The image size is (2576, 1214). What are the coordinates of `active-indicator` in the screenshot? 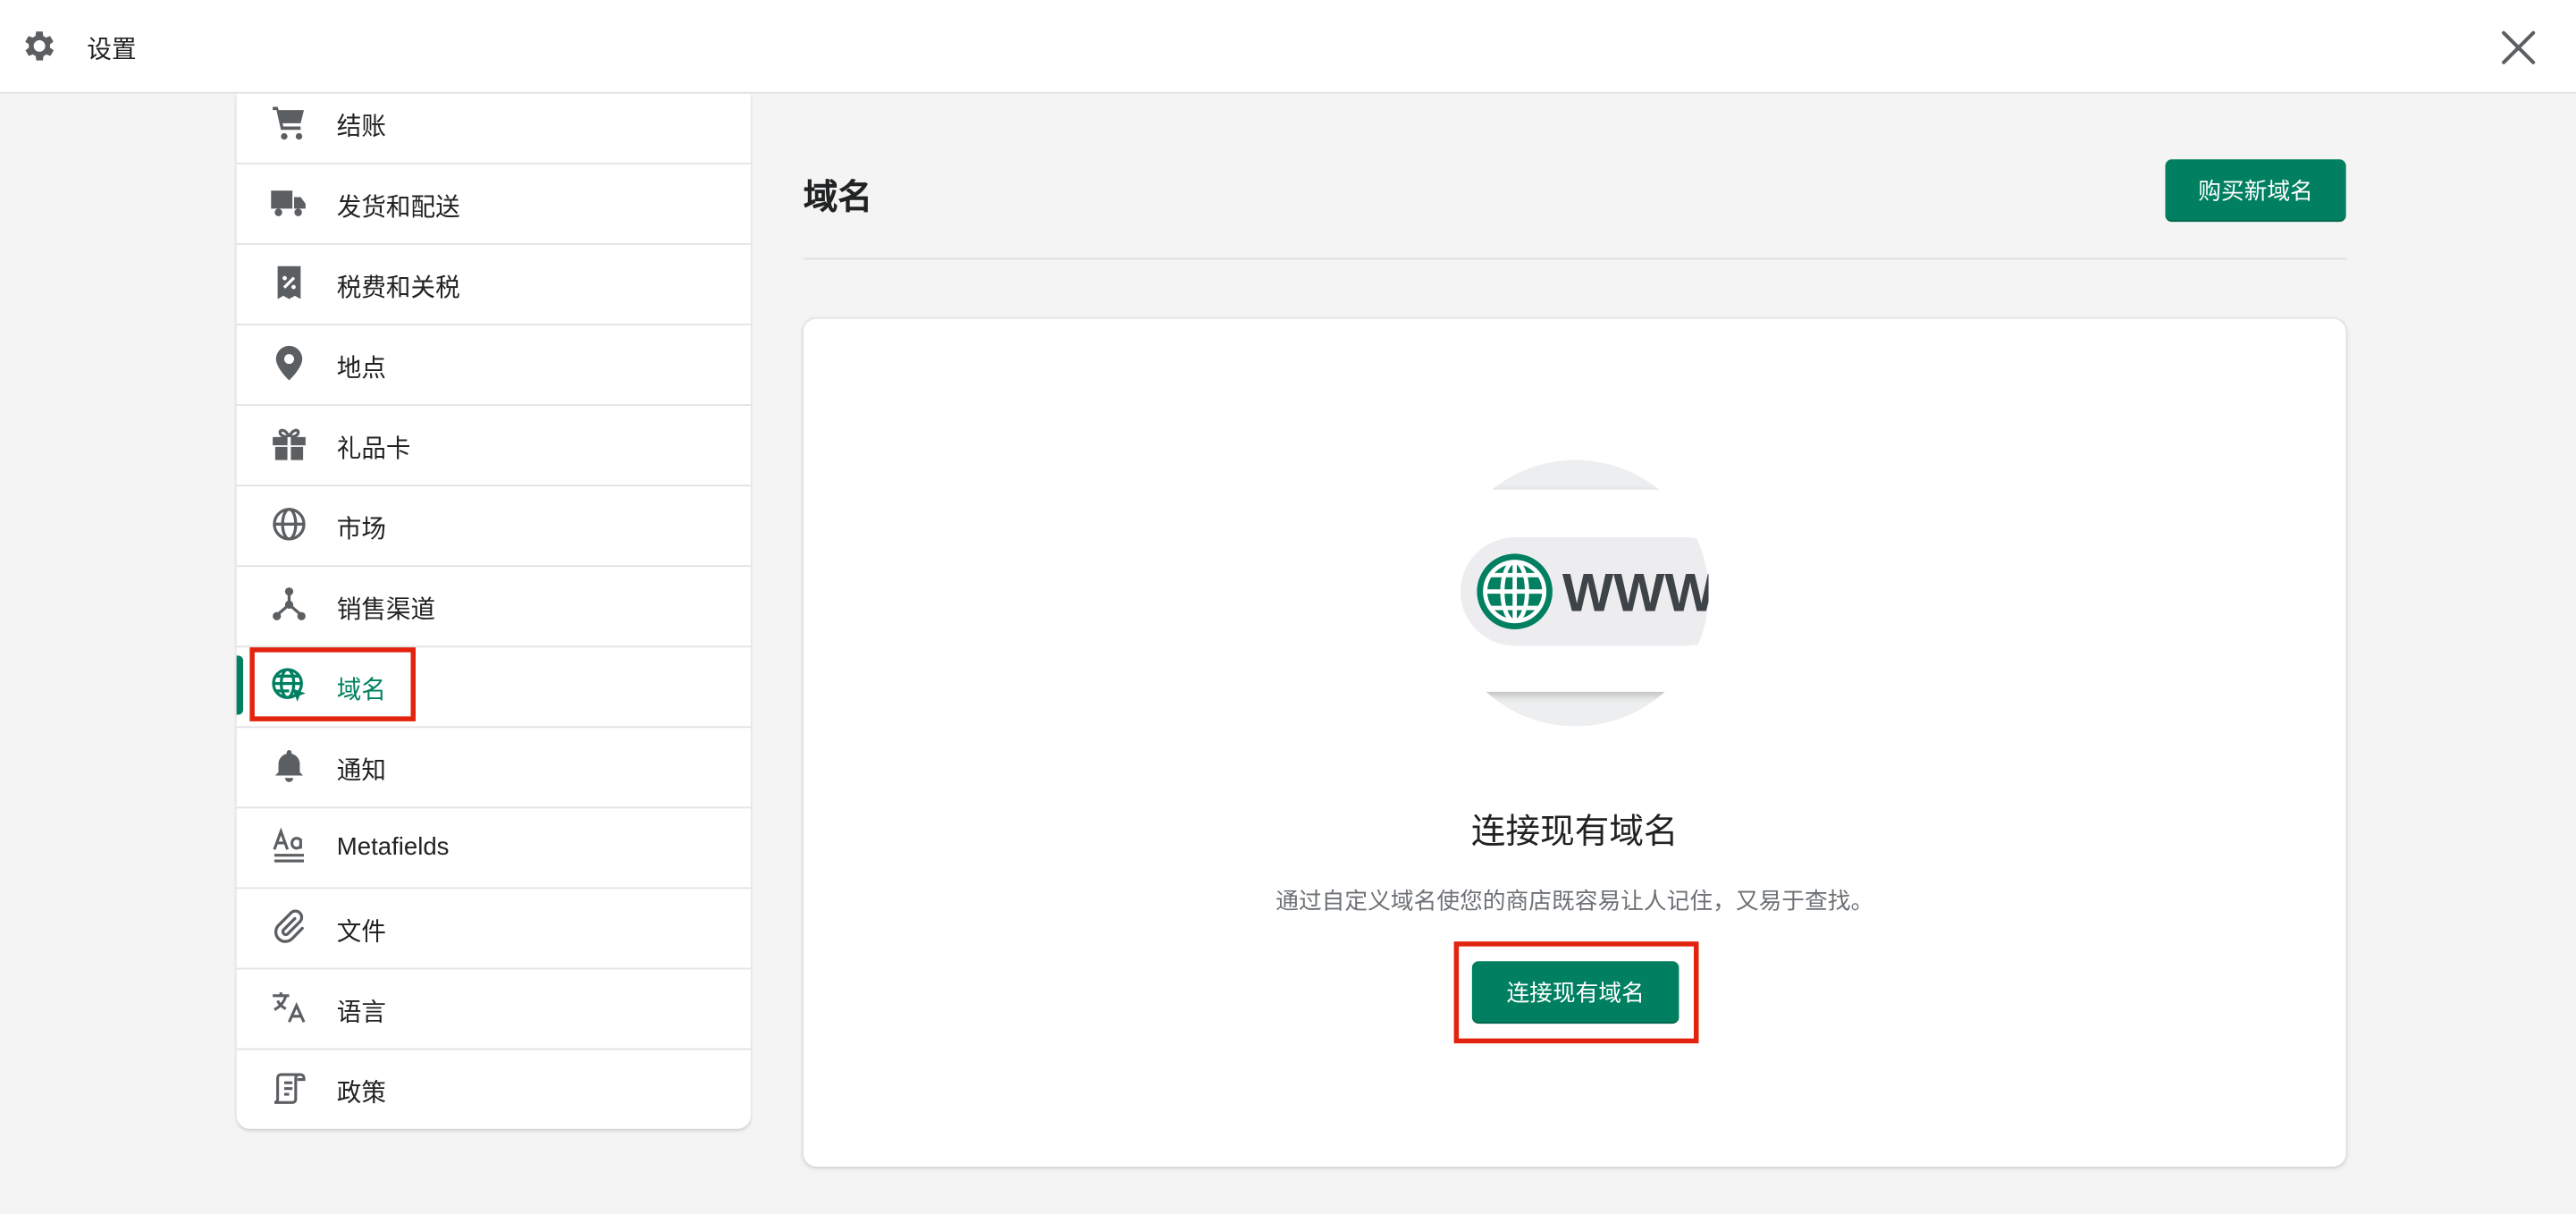 It's located at (240, 685).